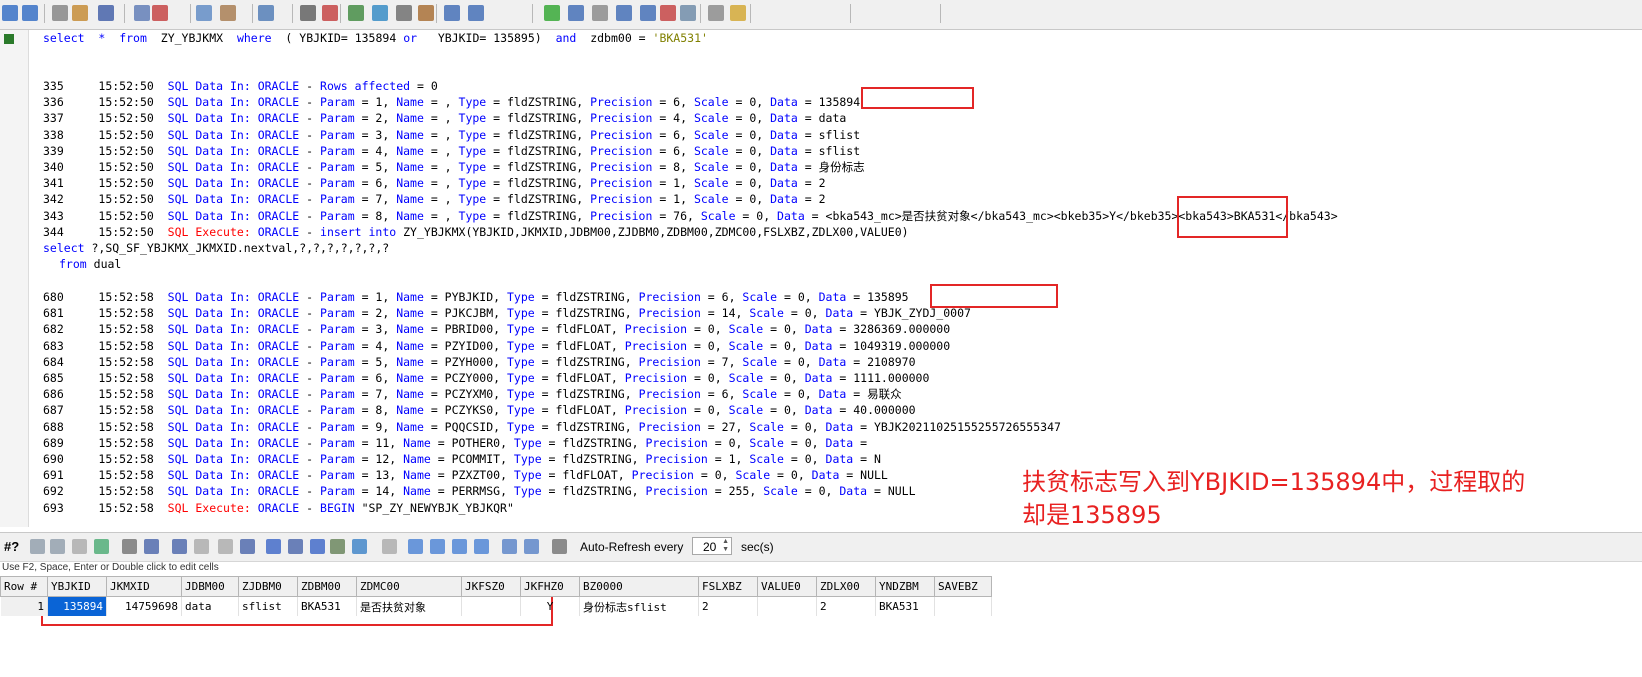  I want to click on column-header: JKFSZ0, so click(491, 586).